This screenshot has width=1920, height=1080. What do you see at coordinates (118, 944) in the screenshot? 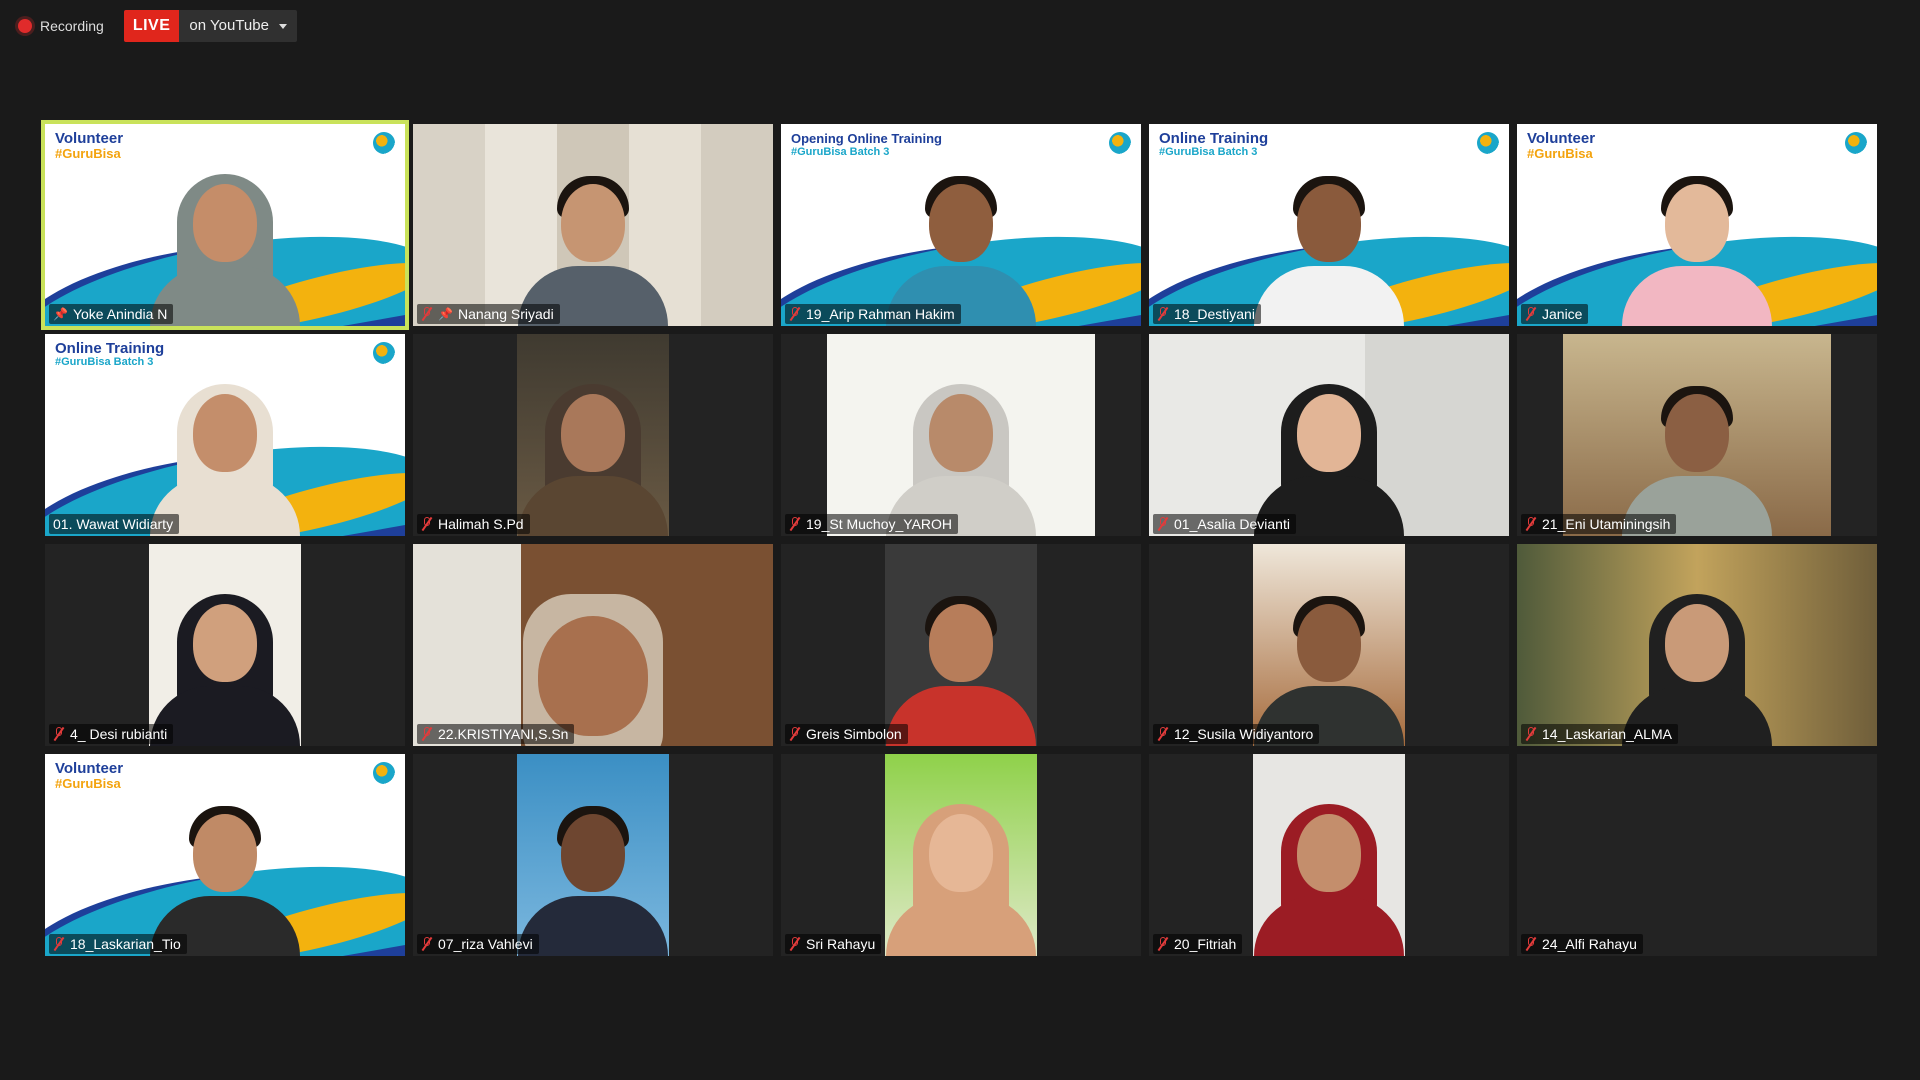
I see `name-tag: 18_Laskarian_Tio` at bounding box center [118, 944].